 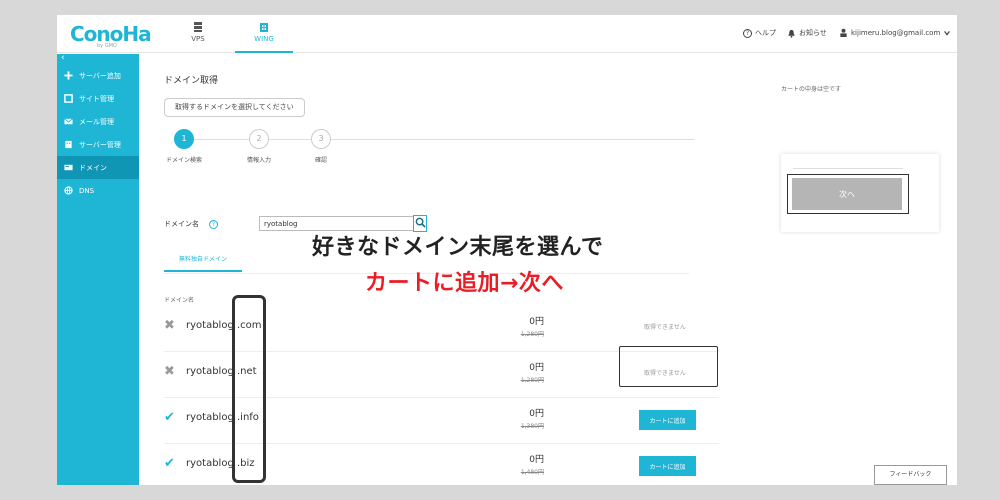 I want to click on cart-empty-text: カートの中身は空です, so click(x=811, y=89).